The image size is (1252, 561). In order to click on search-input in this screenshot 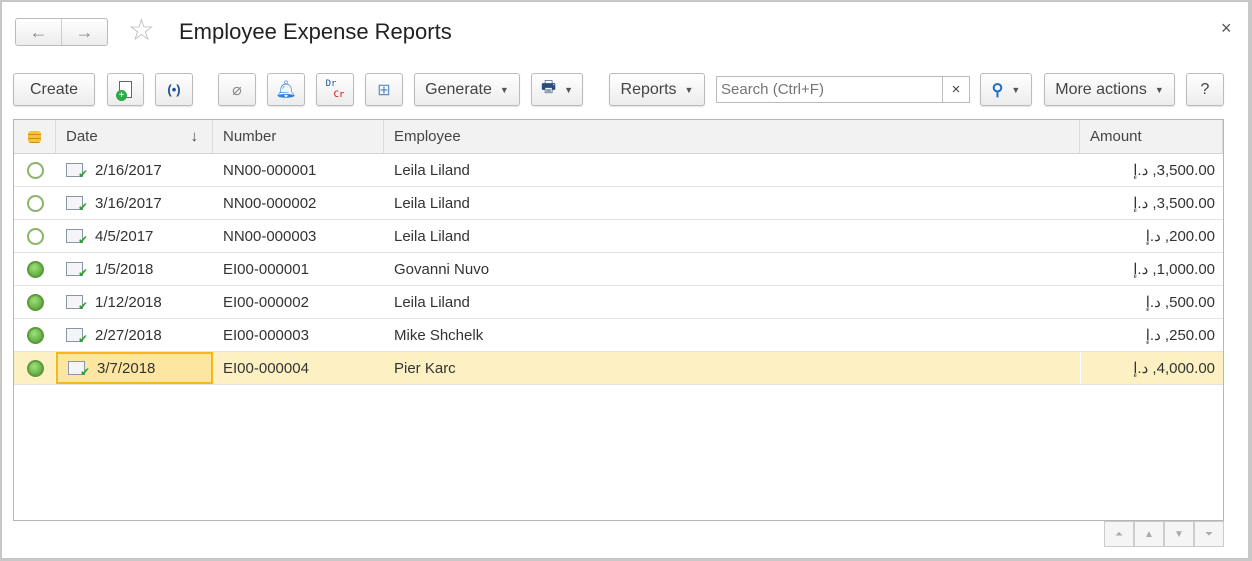, I will do `click(829, 89)`.